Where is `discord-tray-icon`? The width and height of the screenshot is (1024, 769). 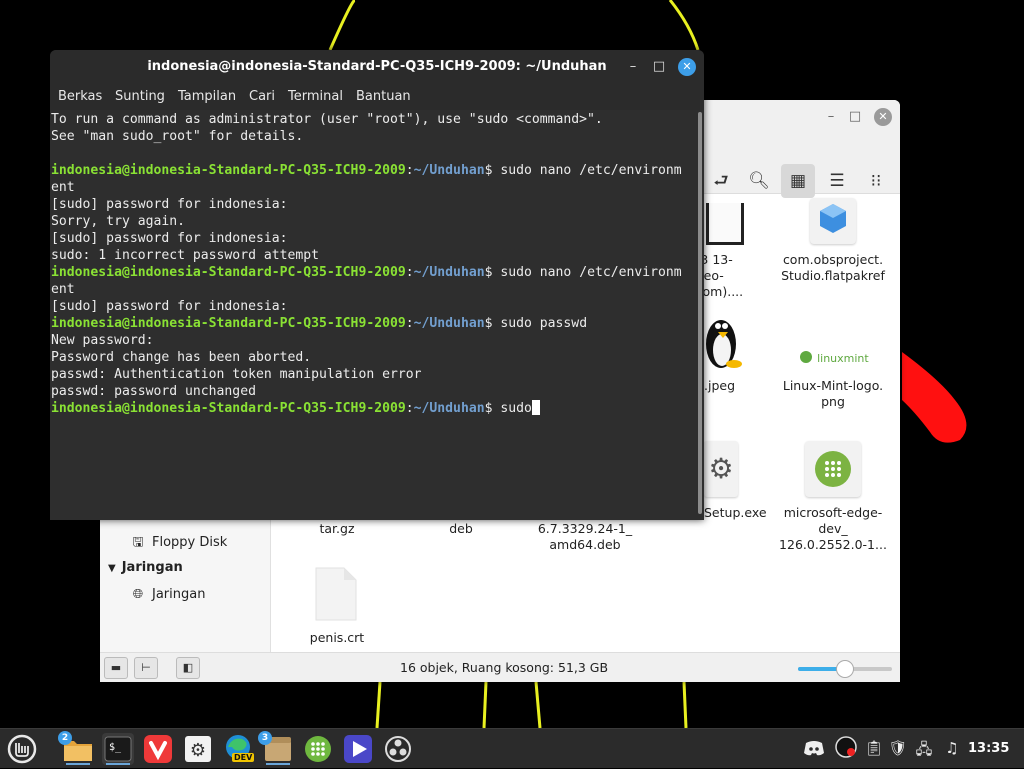 discord-tray-icon is located at coordinates (814, 750).